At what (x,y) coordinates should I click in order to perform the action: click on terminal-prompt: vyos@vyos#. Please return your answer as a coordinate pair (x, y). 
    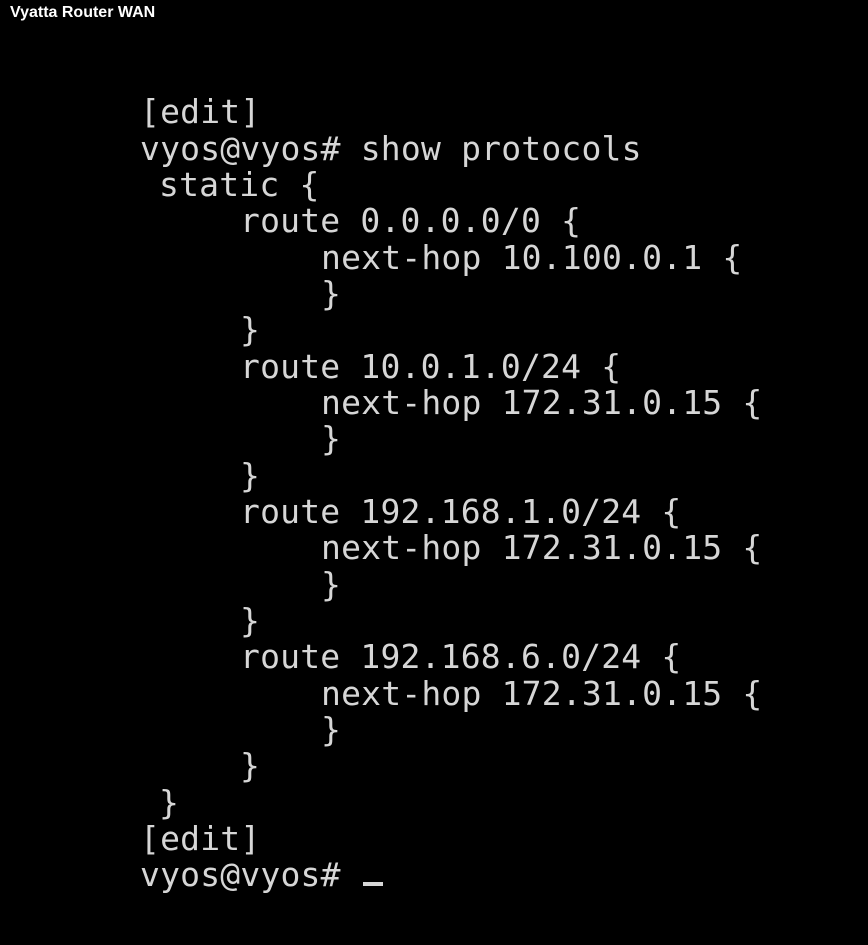
    Looking at the image, I should click on (250, 874).